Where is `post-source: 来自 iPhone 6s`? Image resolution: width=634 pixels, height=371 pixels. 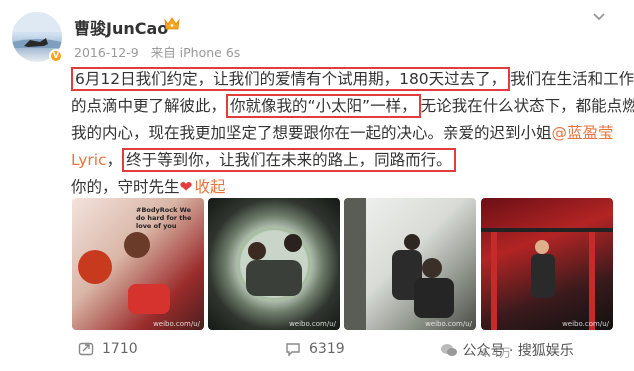
post-source: 来自 iPhone 6s is located at coordinates (195, 52).